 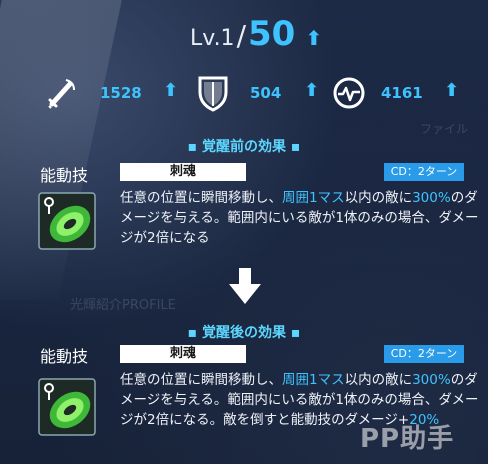 What do you see at coordinates (64, 175) in the screenshot?
I see `before-ability-label: 能動技` at bounding box center [64, 175].